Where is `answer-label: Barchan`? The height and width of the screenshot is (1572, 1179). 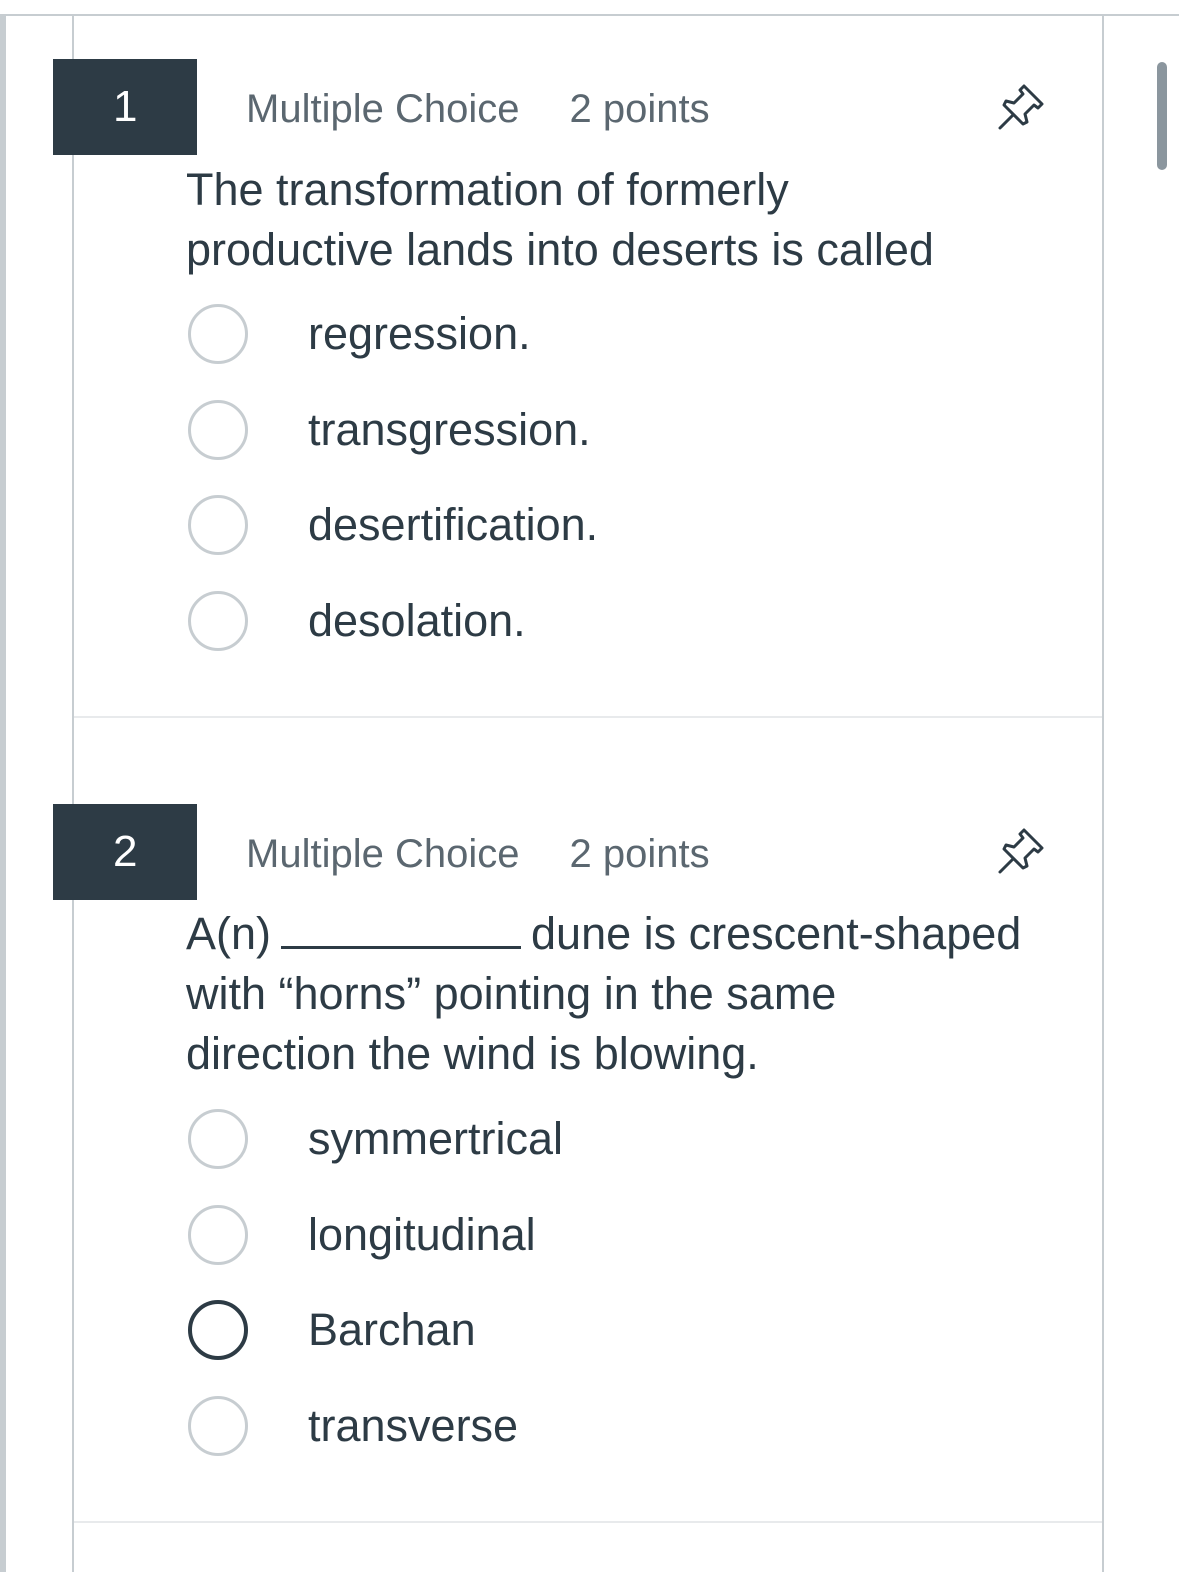 answer-label: Barchan is located at coordinates (392, 1329).